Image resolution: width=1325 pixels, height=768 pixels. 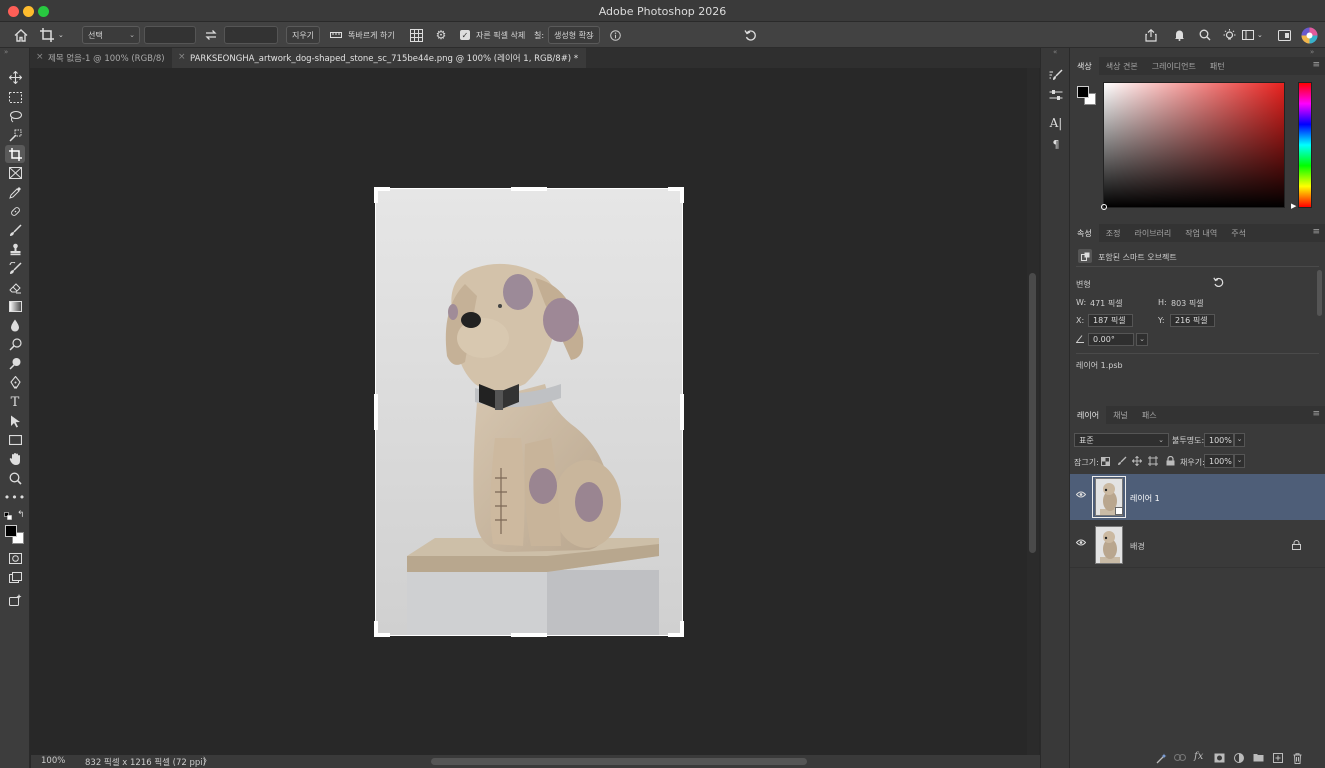 I want to click on hue-slider-marker-icon: ▶, so click(x=1293, y=206).